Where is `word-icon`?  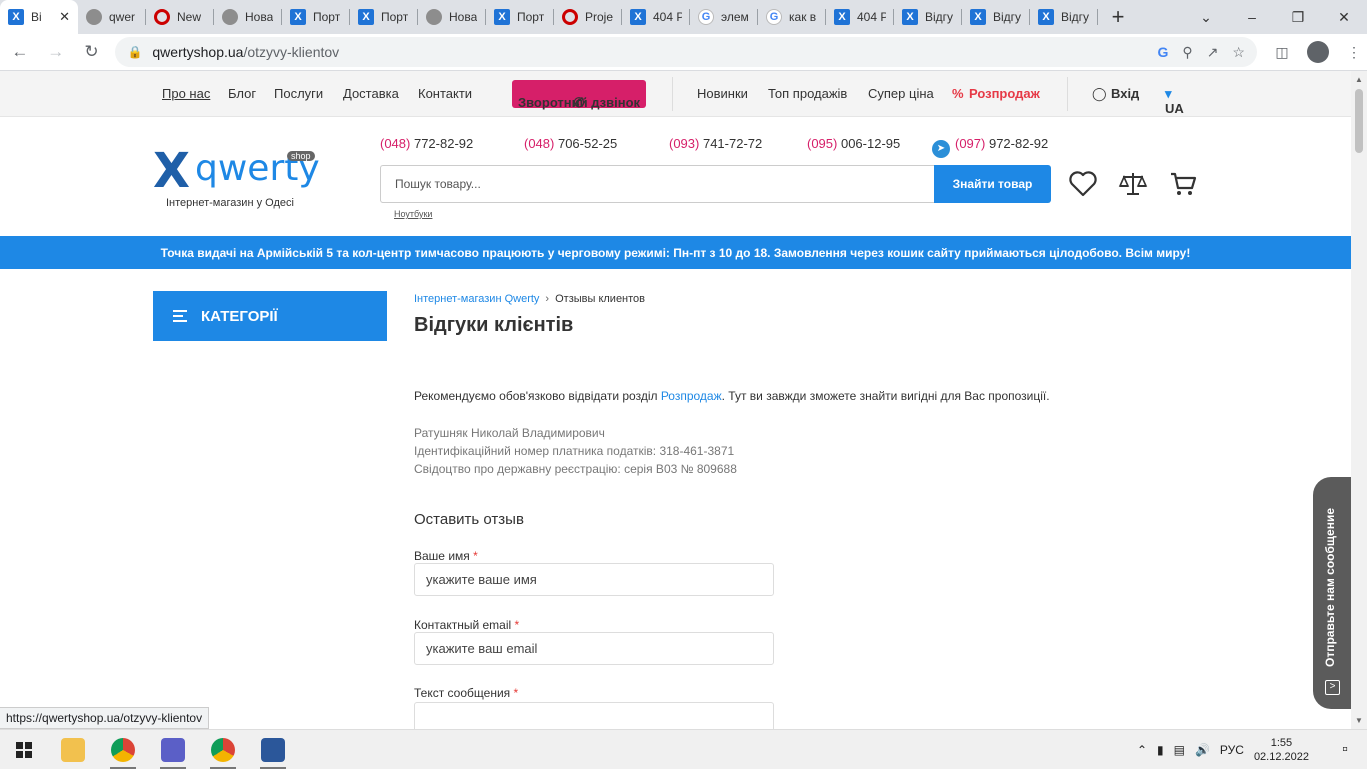 word-icon is located at coordinates (273, 749).